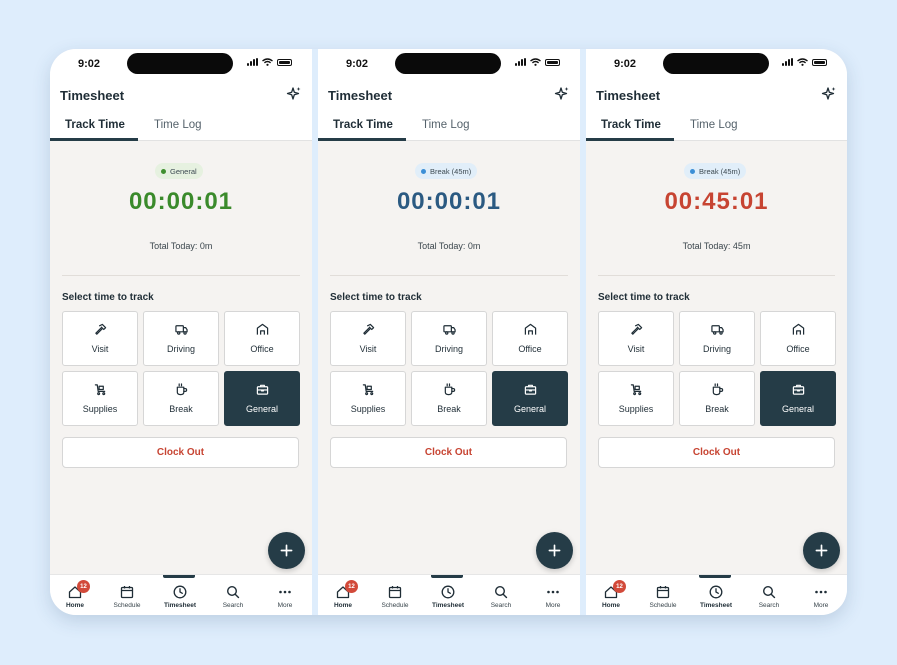 Image resolution: width=897 pixels, height=665 pixels. What do you see at coordinates (179, 171) in the screenshot?
I see `status-badge: General` at bounding box center [179, 171].